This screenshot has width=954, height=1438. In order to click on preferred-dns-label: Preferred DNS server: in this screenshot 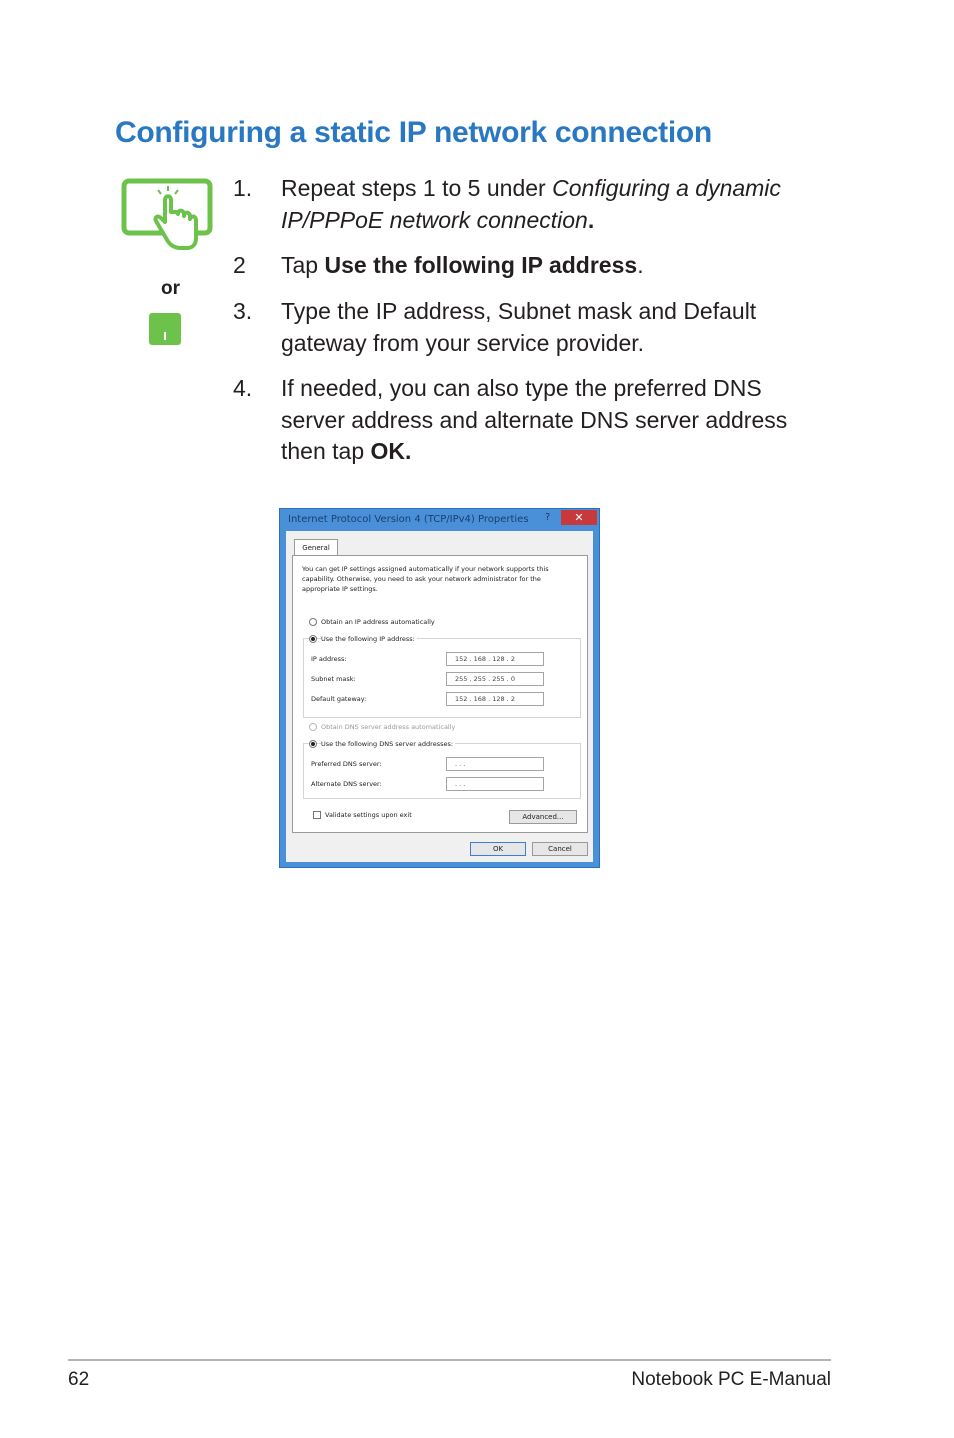, I will do `click(346, 764)`.